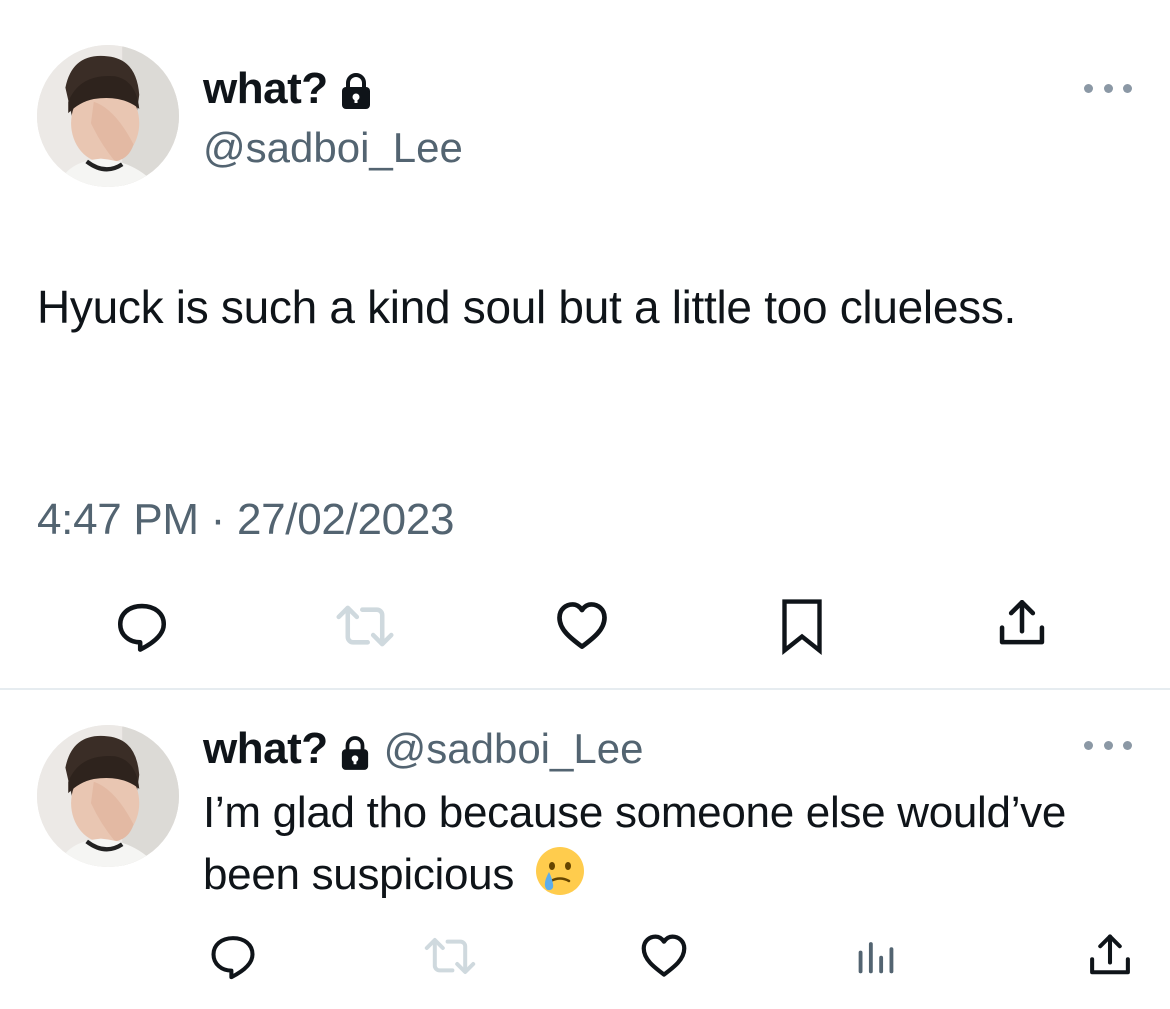 The image size is (1170, 1009). Describe the element at coordinates (876, 956) in the screenshot. I see `views-icon` at that location.